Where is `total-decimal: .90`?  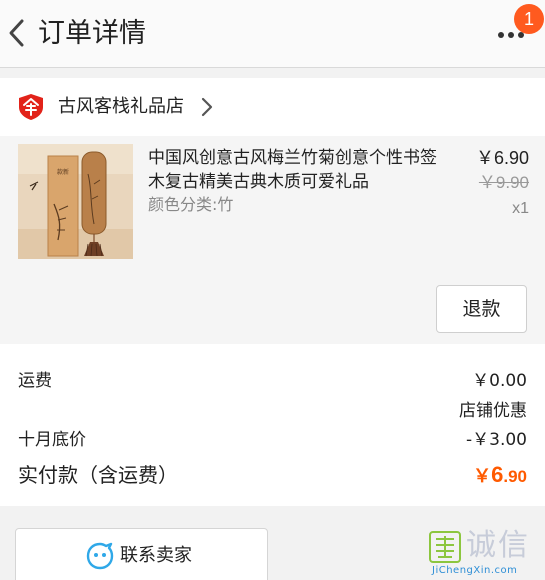
total-decimal: .90 is located at coordinates (515, 476).